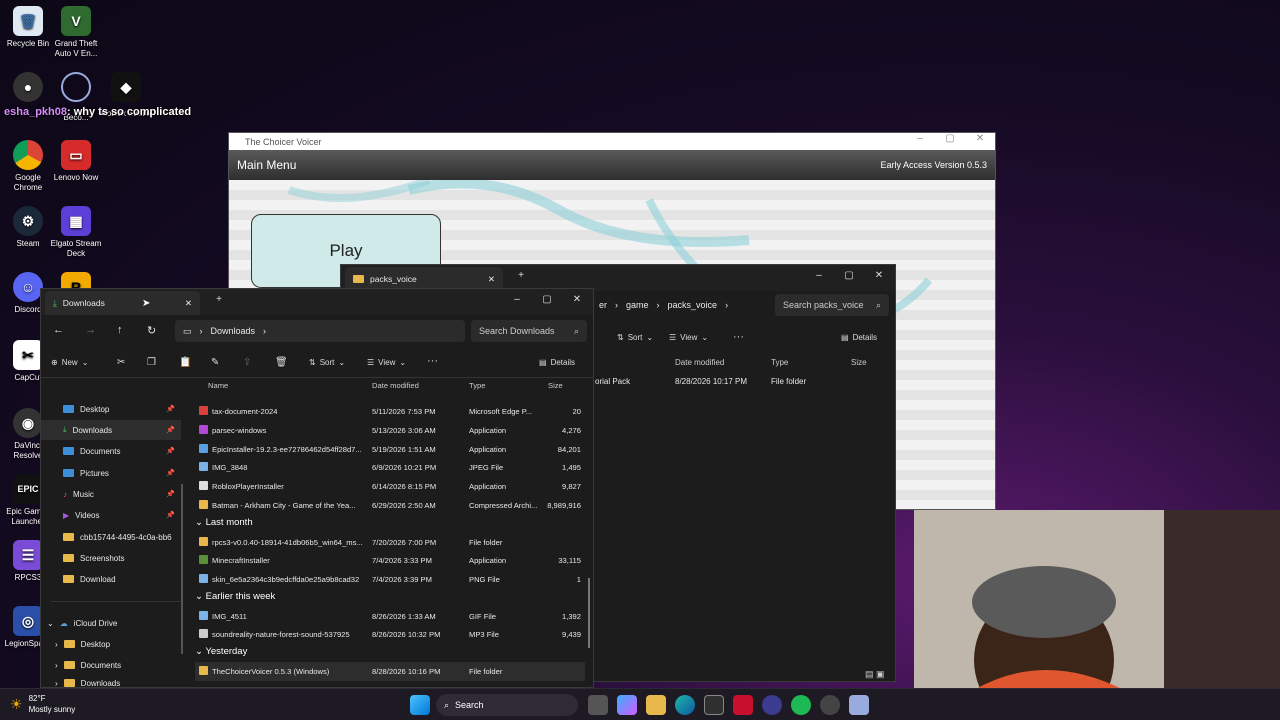 This screenshot has width=1280, height=720. I want to click on view-icon: ☰, so click(673, 337).